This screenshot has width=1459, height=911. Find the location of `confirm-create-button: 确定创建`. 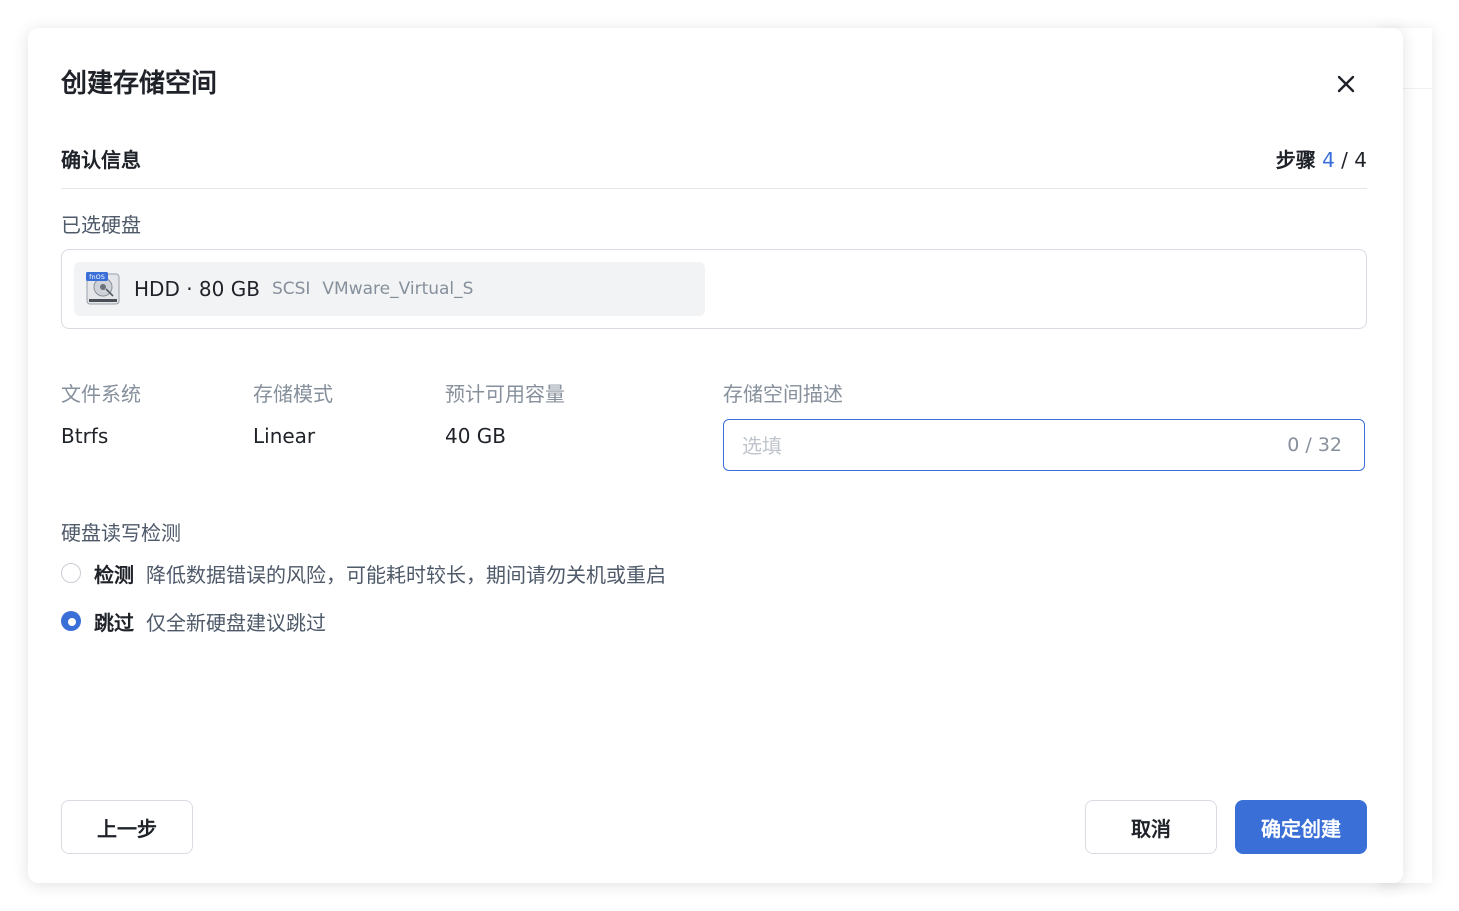

confirm-create-button: 确定创建 is located at coordinates (1301, 827).